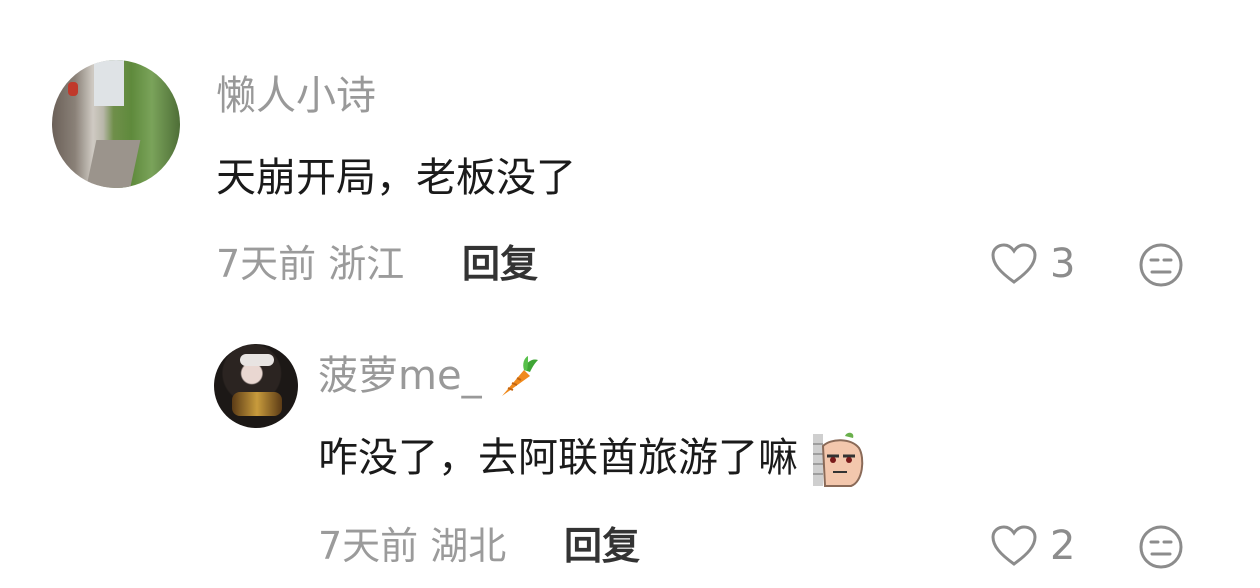 This screenshot has height=588, width=1260. I want to click on comment-username: 菠萝me_, so click(430, 377).